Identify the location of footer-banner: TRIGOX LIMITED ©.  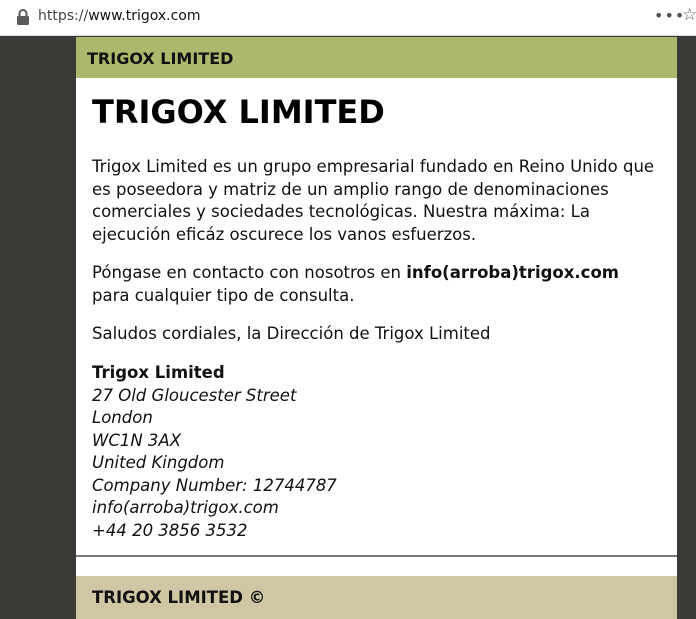
(376, 597).